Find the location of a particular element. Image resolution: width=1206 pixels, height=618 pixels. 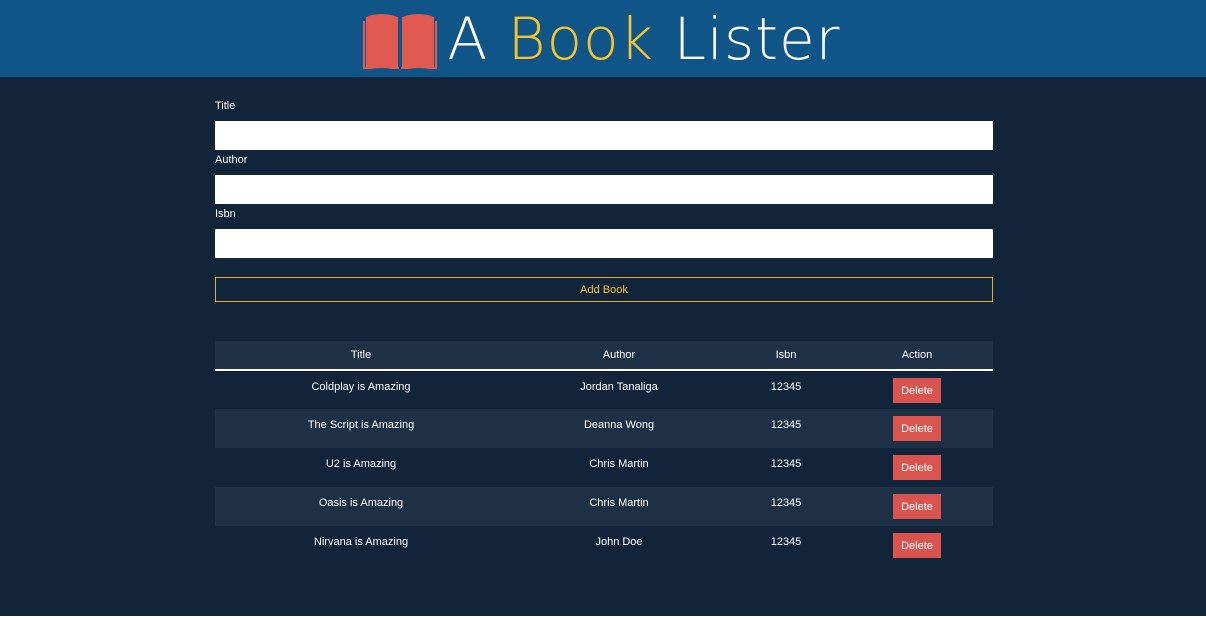

app-title-part-a: A is located at coordinates (468, 38).